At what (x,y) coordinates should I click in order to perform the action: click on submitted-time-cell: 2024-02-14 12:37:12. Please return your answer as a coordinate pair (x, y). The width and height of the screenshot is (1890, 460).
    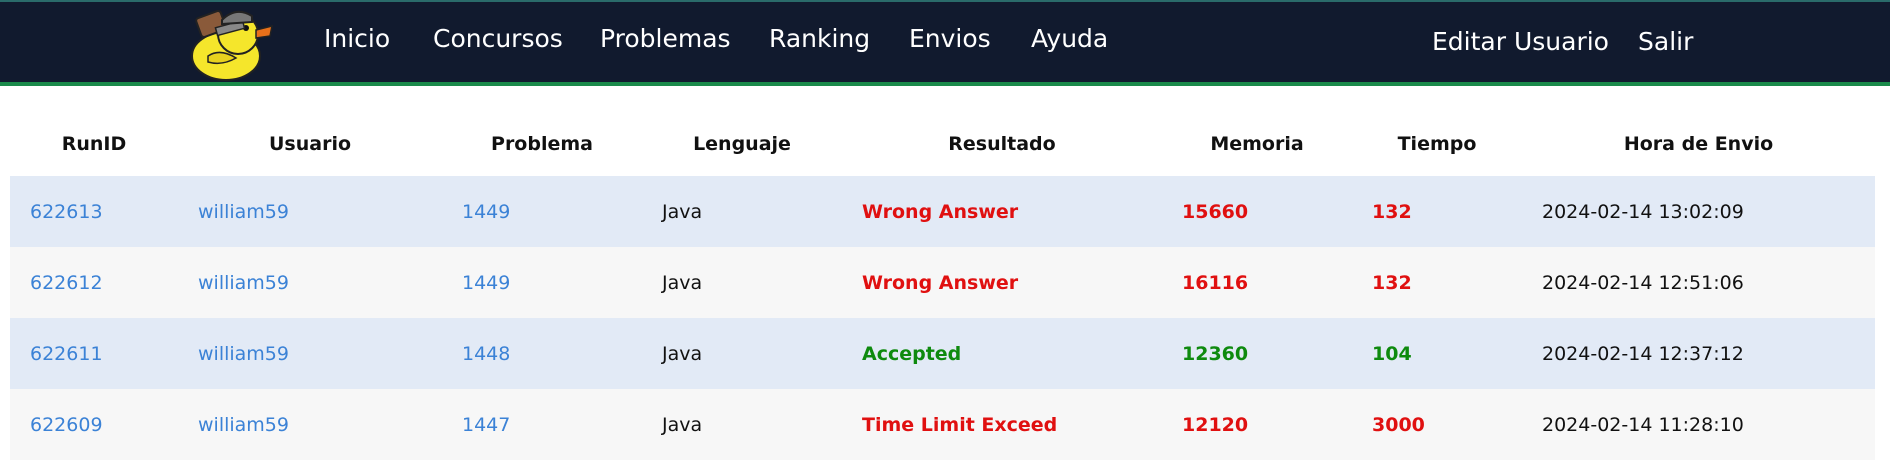
    Looking at the image, I should click on (1643, 353).